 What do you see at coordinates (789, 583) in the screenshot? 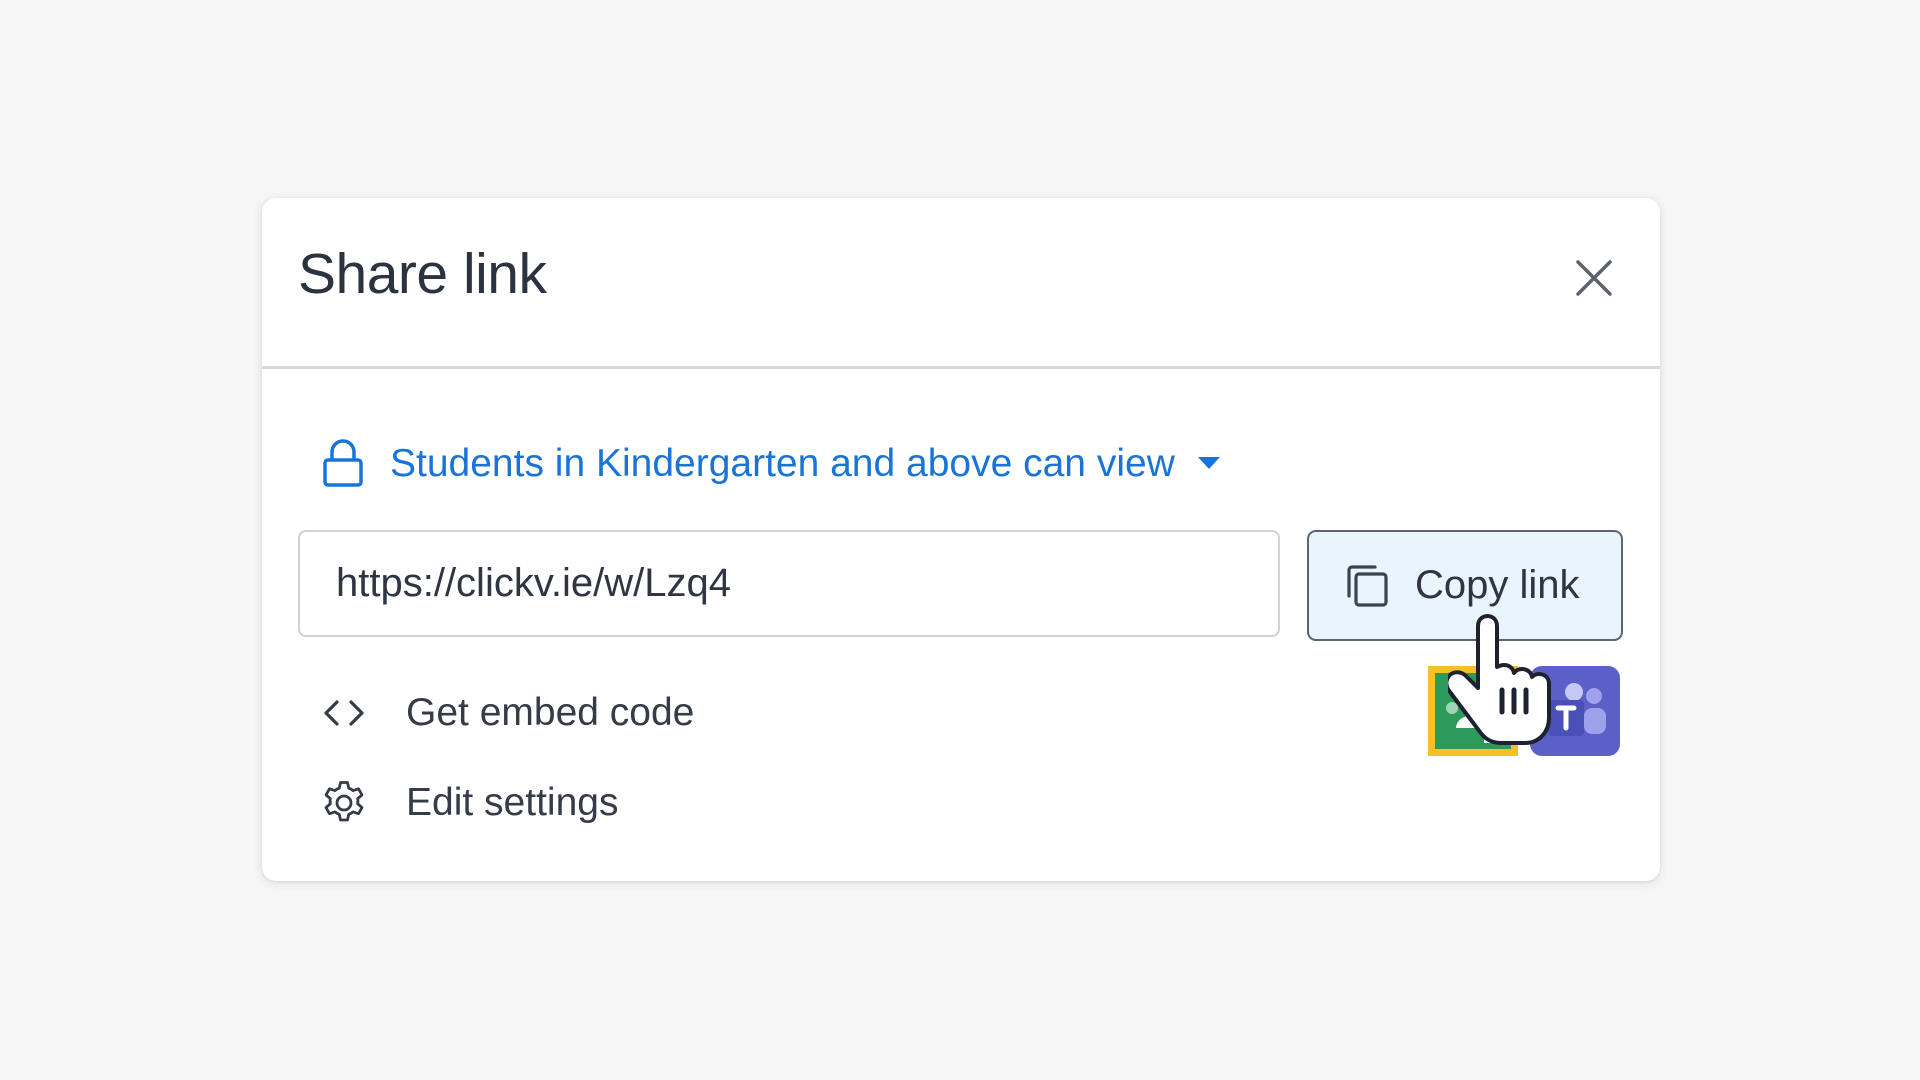
I see `share-url-field` at bounding box center [789, 583].